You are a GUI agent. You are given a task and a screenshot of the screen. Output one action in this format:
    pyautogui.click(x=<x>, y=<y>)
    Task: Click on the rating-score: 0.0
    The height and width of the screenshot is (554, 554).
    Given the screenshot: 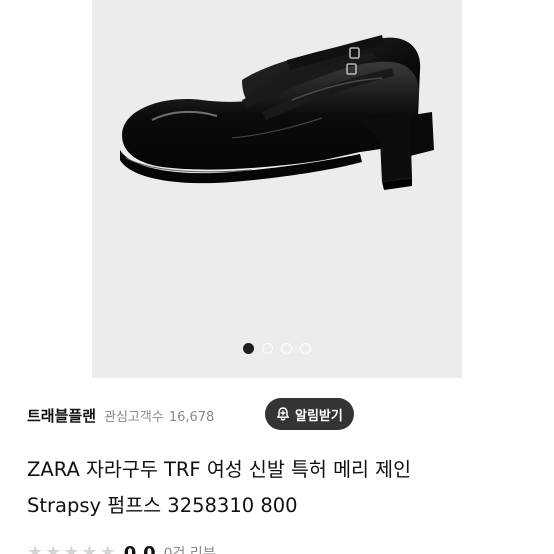 What is the action you would take?
    pyautogui.click(x=139, y=548)
    